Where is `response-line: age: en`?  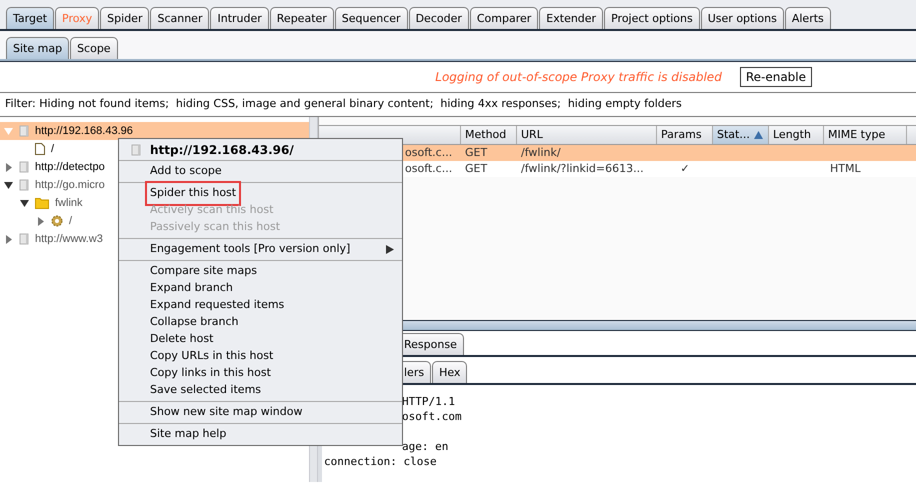
response-line: age: en is located at coordinates (425, 446).